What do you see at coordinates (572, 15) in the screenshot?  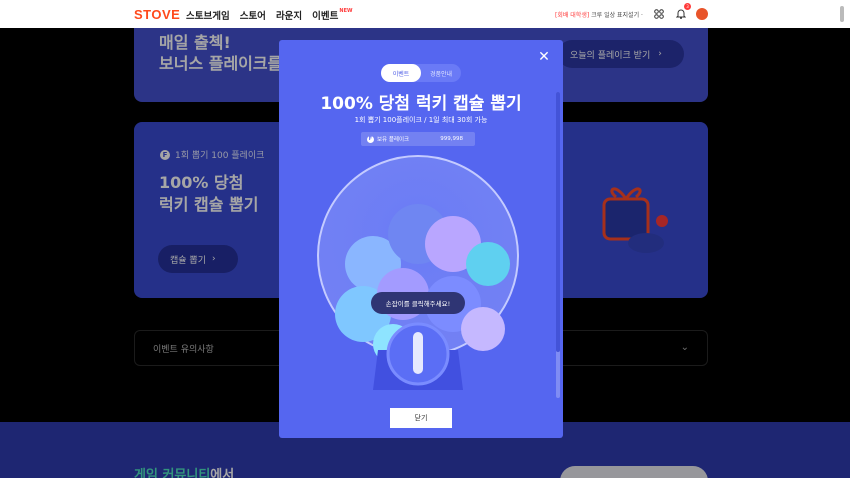 I see `notice-tag: [회배 대학생]` at bounding box center [572, 15].